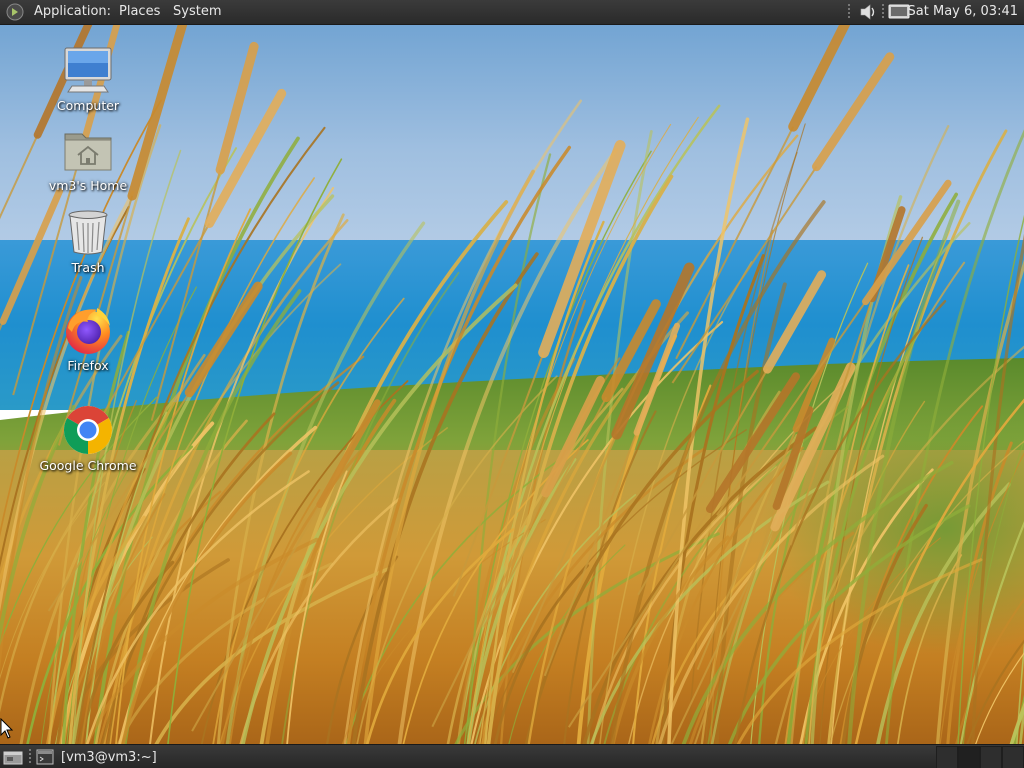 The height and width of the screenshot is (768, 1024). What do you see at coordinates (88, 365) in the screenshot?
I see `desktop-icon-label: Firefox` at bounding box center [88, 365].